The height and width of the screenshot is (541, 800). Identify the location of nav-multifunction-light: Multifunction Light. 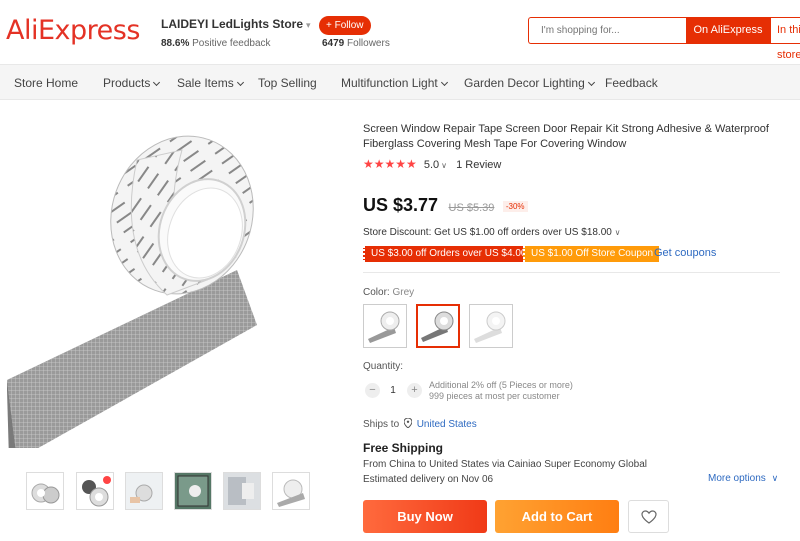
(394, 83).